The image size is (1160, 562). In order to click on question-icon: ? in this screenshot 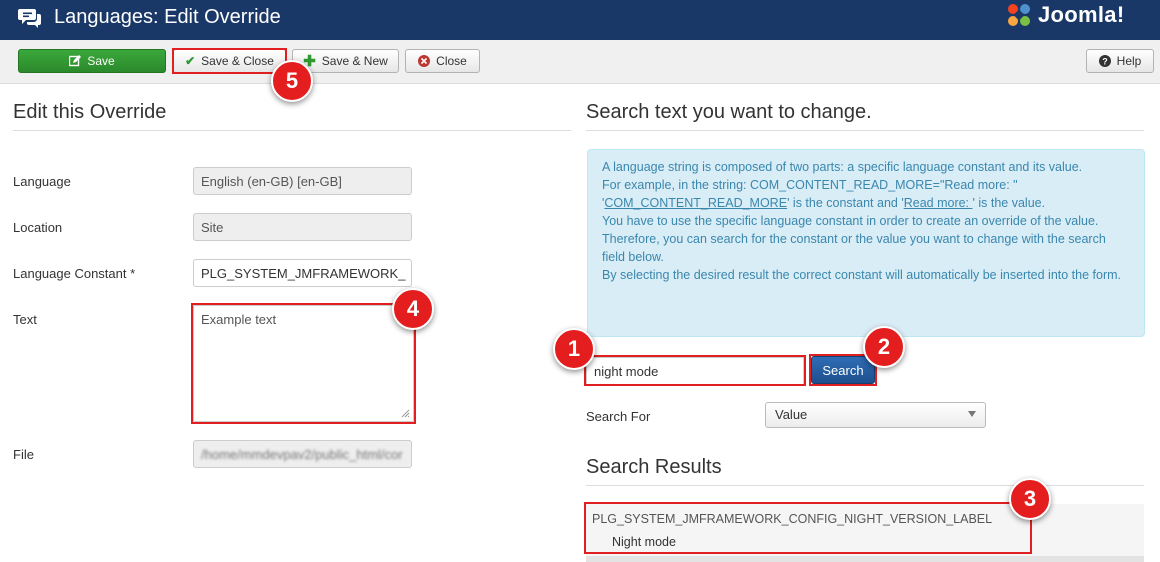, I will do `click(1104, 61)`.